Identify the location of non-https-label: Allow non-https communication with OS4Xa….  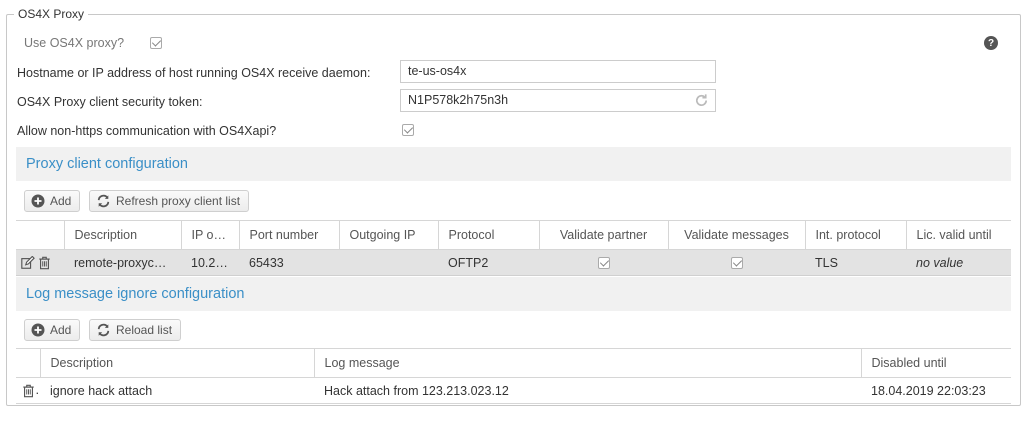
(147, 131).